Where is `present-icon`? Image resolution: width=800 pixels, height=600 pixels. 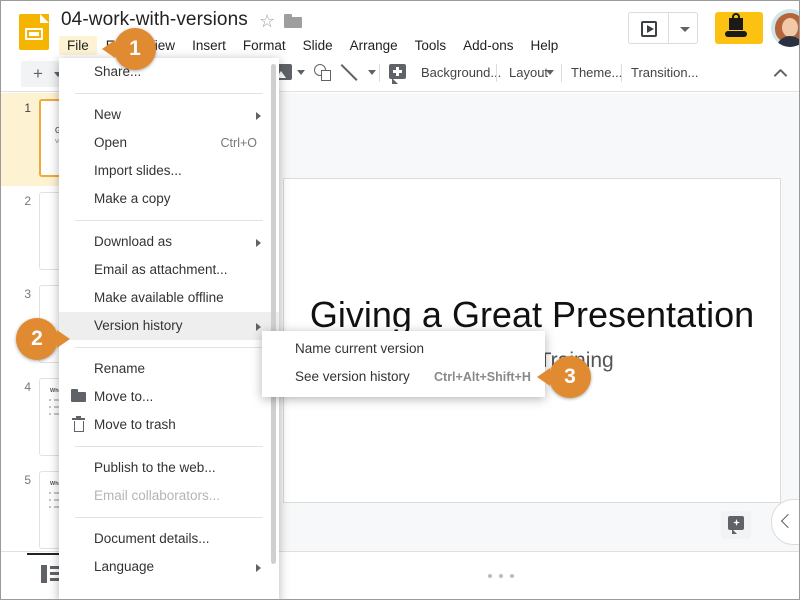
present-icon is located at coordinates (649, 29).